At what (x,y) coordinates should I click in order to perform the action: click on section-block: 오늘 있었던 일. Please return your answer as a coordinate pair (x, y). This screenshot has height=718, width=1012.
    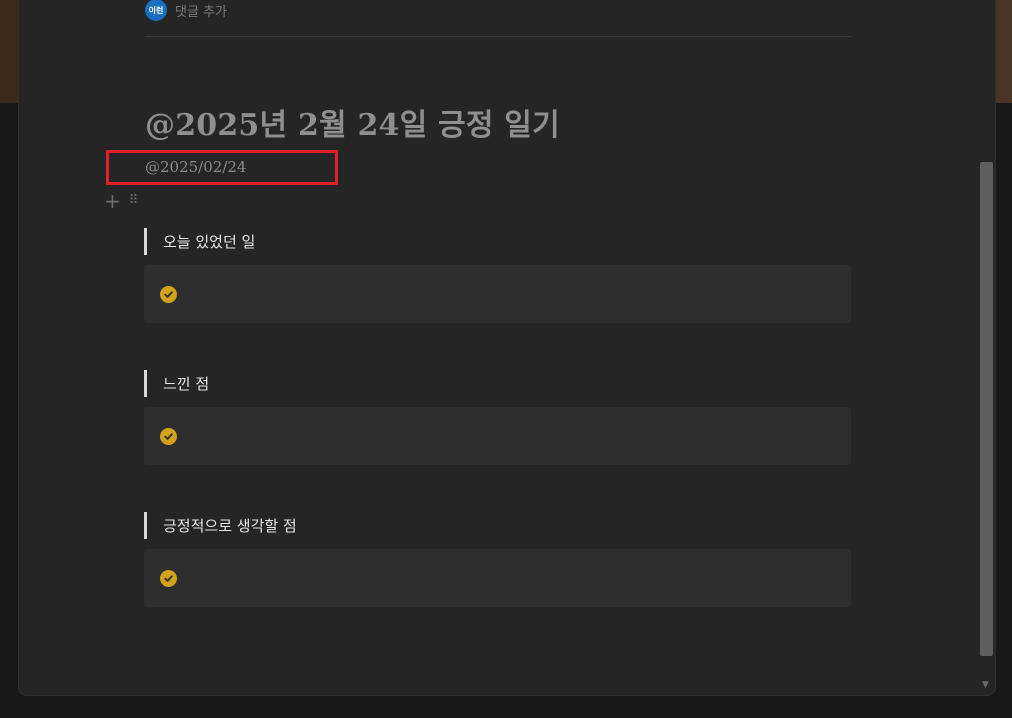
    Looking at the image, I should click on (497, 275).